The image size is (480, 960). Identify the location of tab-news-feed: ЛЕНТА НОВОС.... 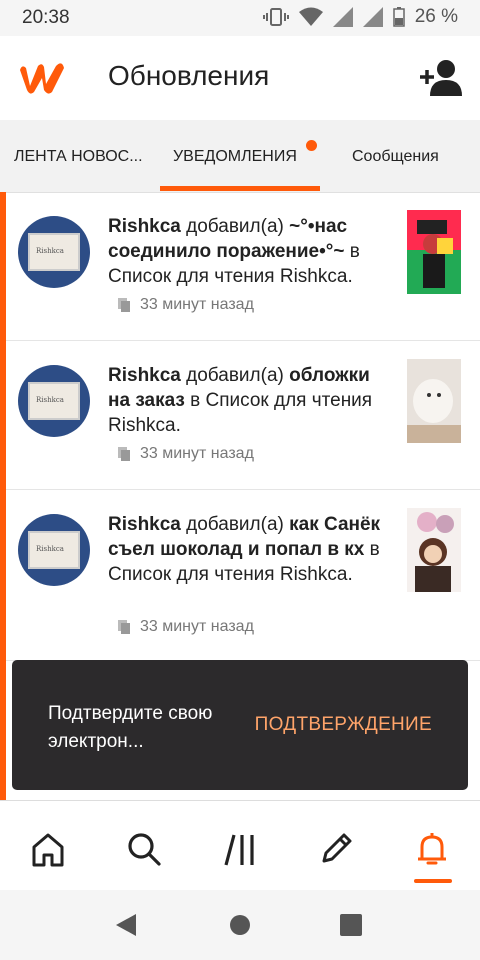
(78, 157).